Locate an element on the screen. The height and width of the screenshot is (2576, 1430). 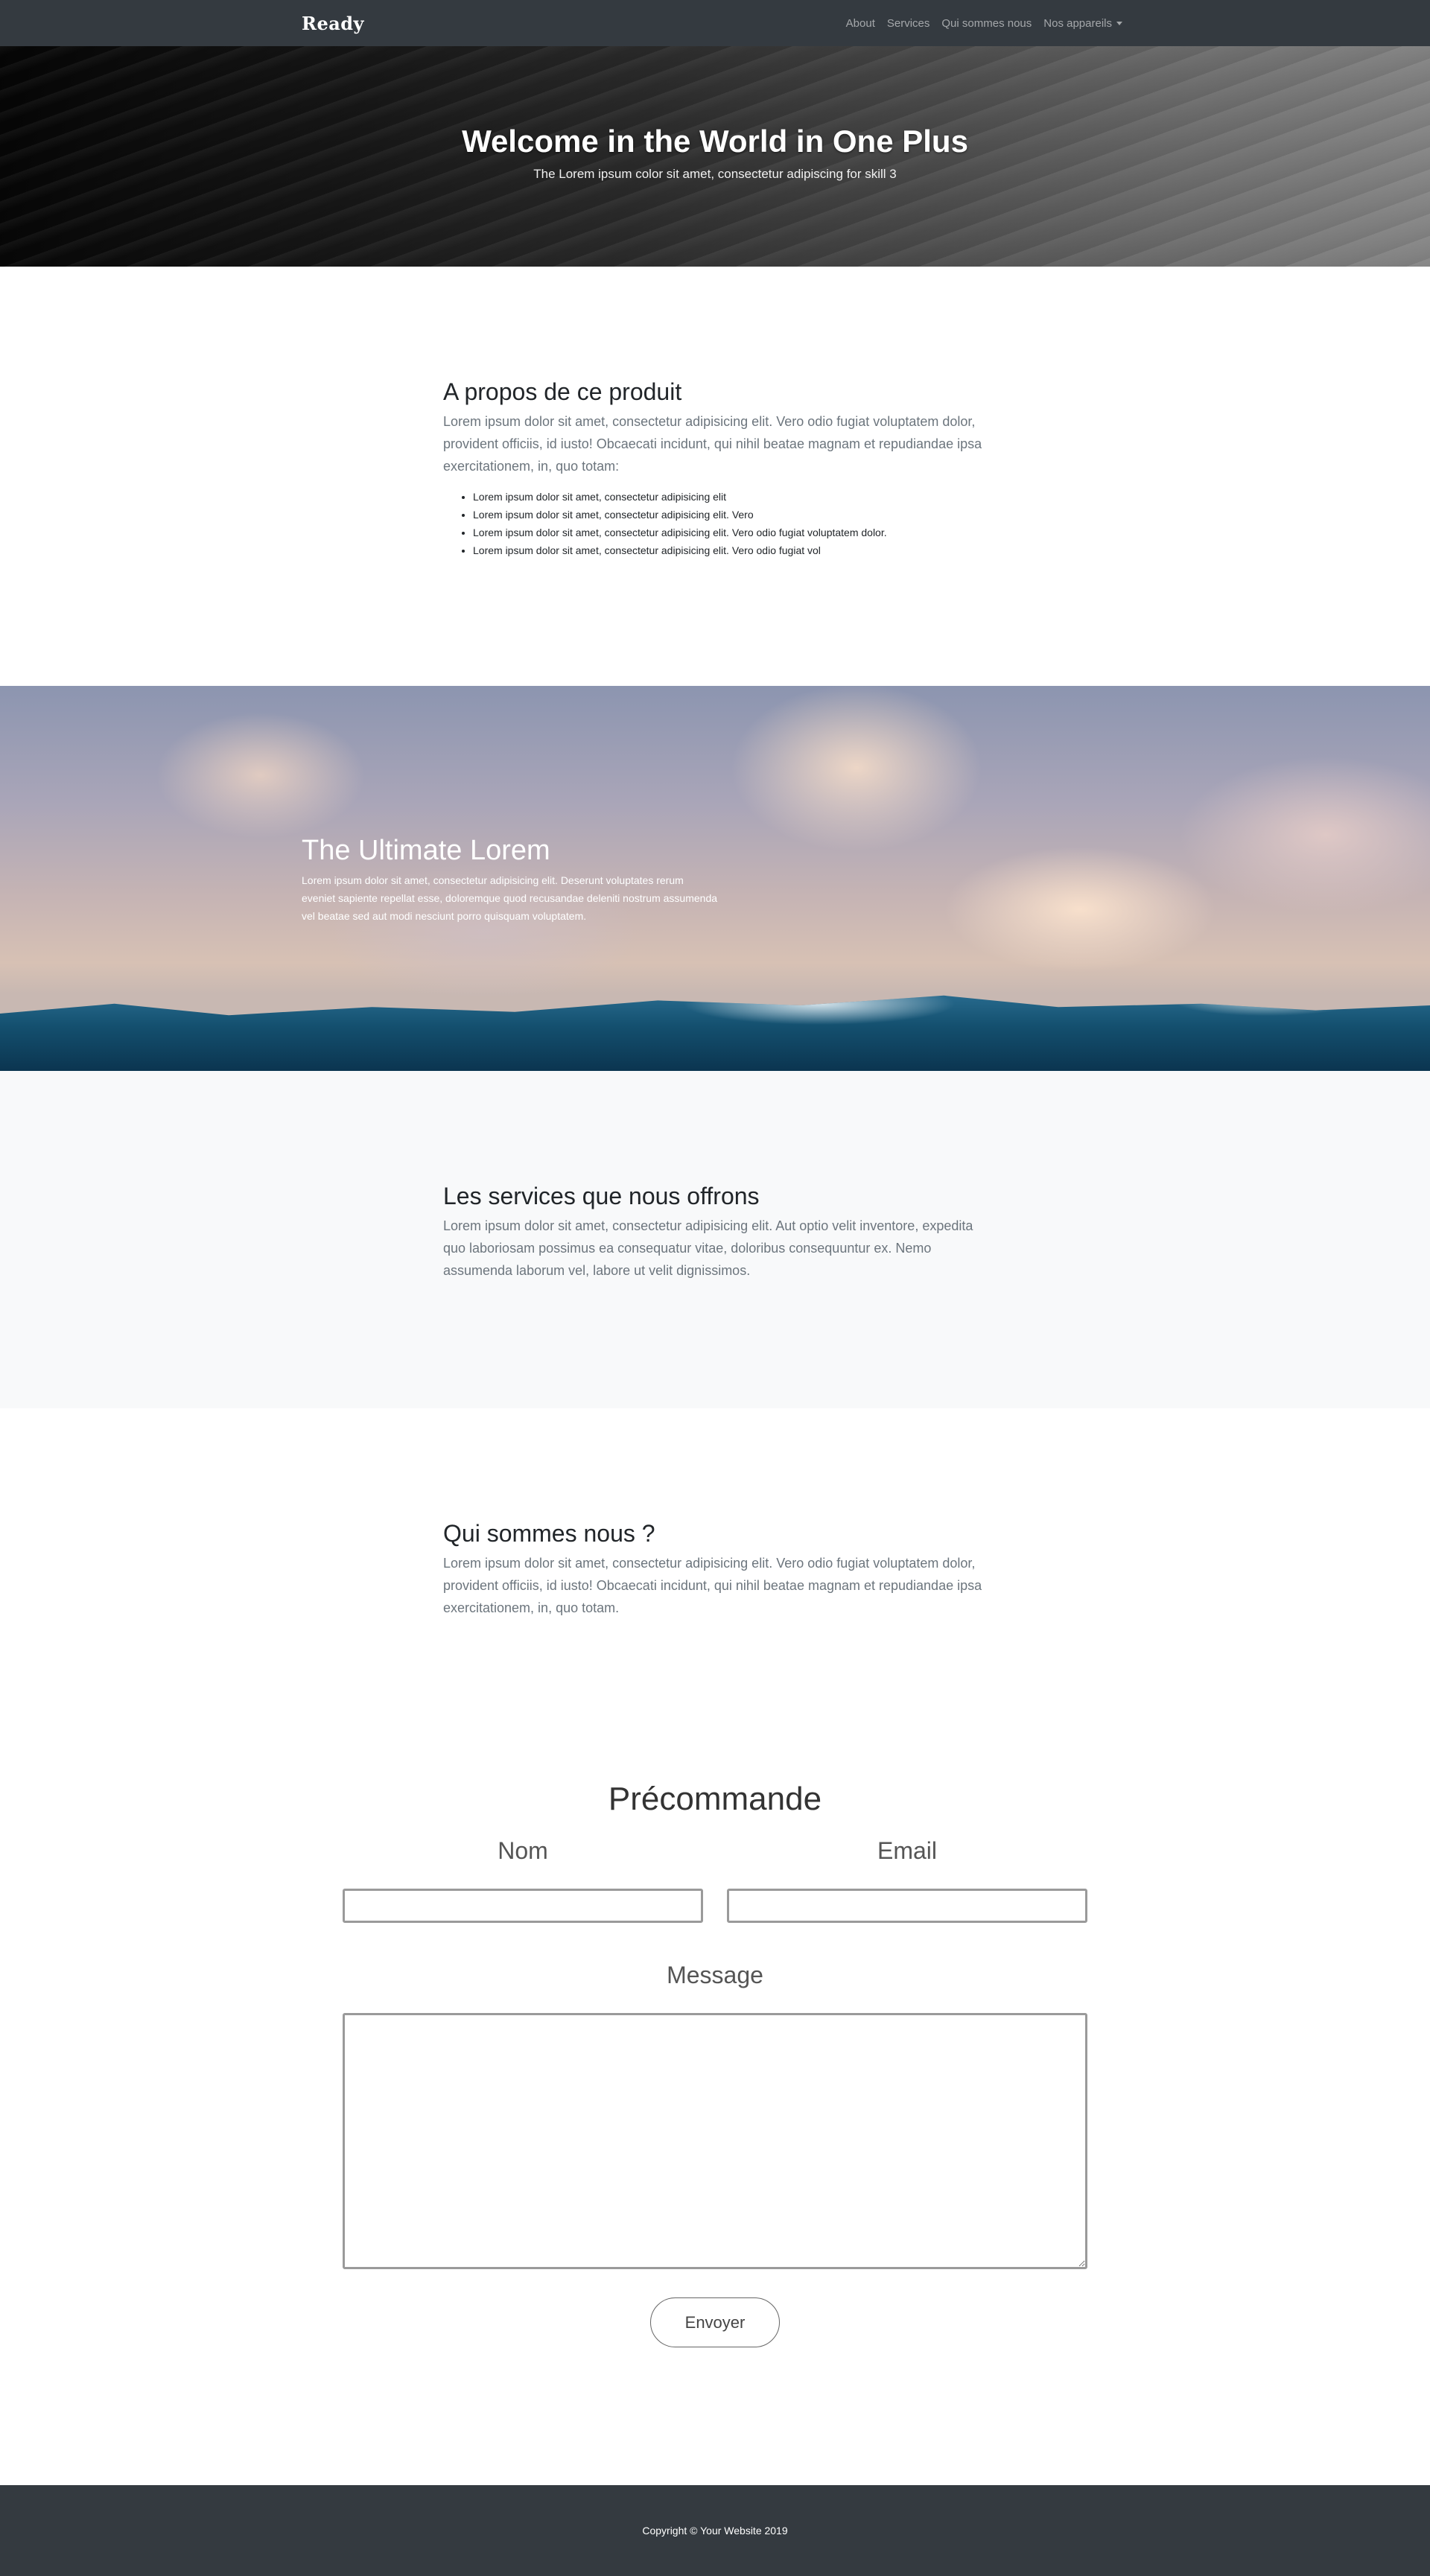
message-label: Message is located at coordinates (715, 1975).